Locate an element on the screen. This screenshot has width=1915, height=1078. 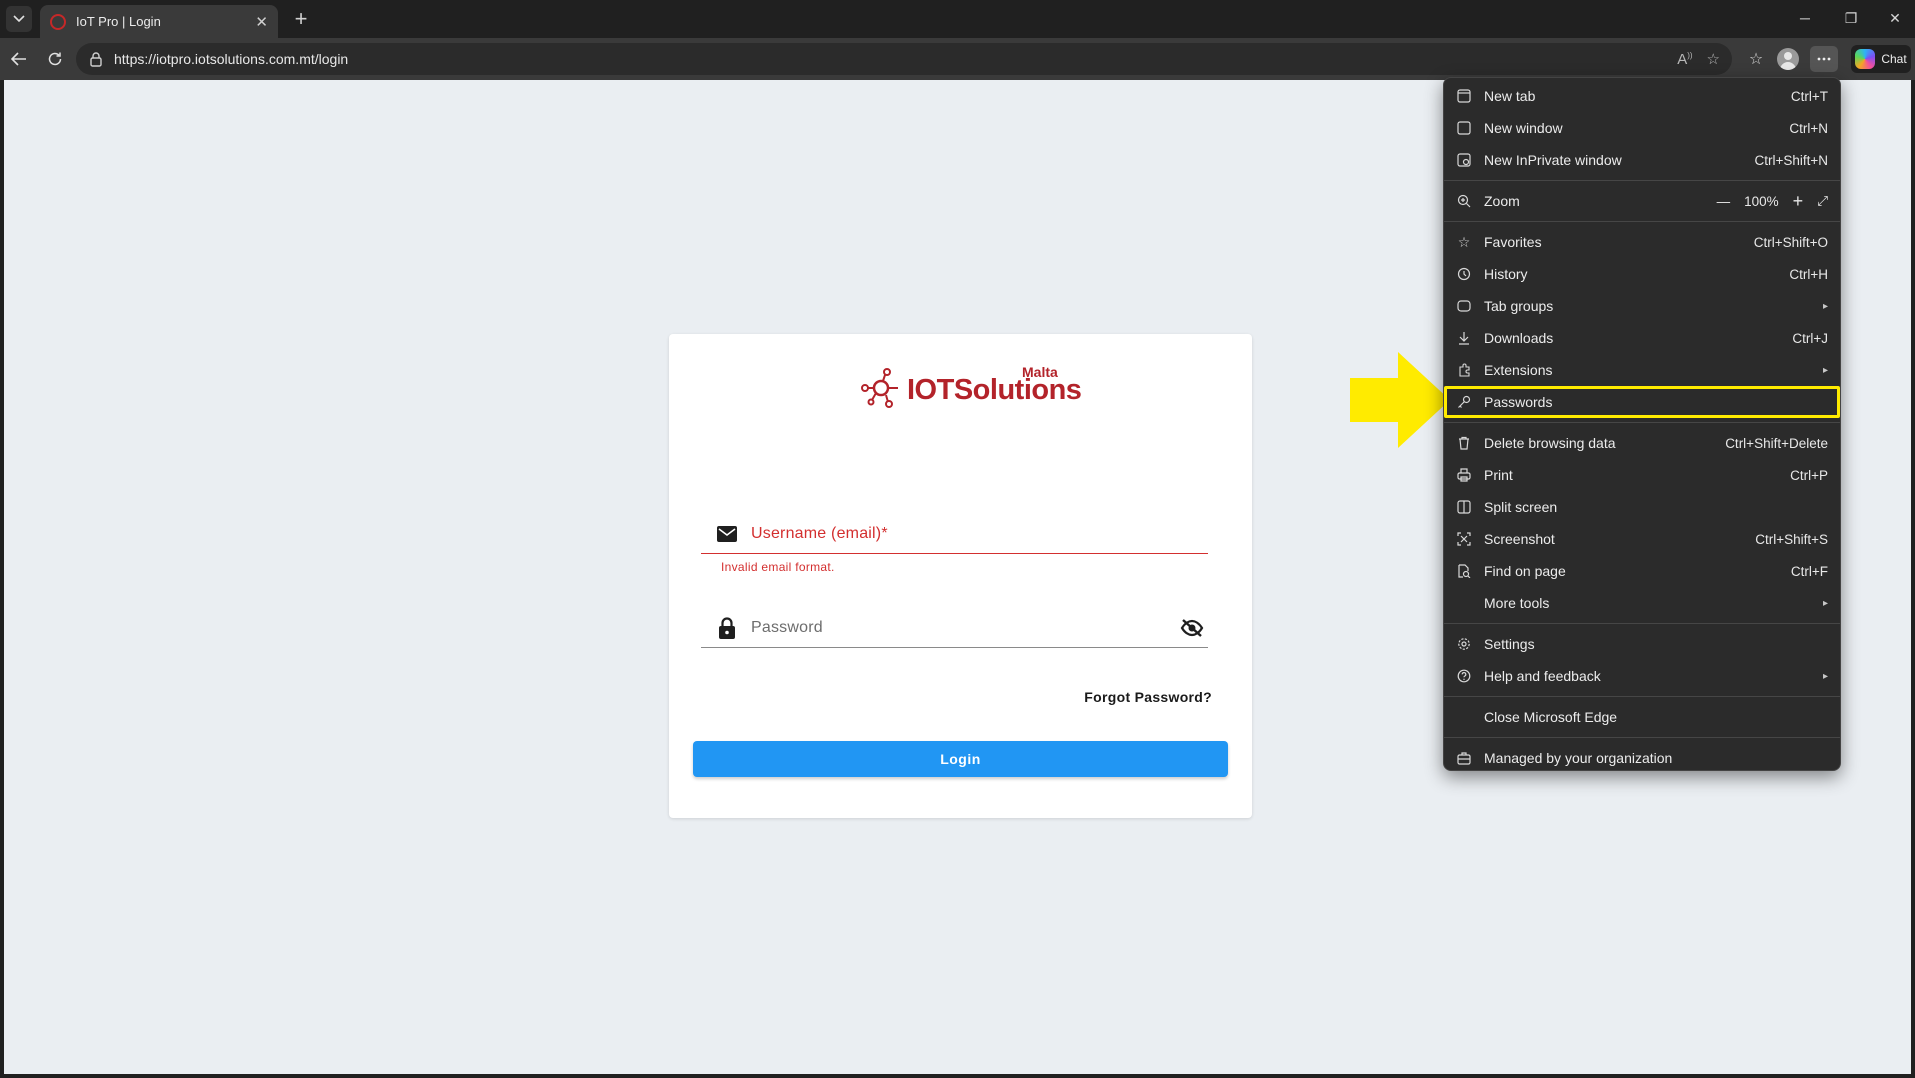
tab-actions-button is located at coordinates (19, 19).